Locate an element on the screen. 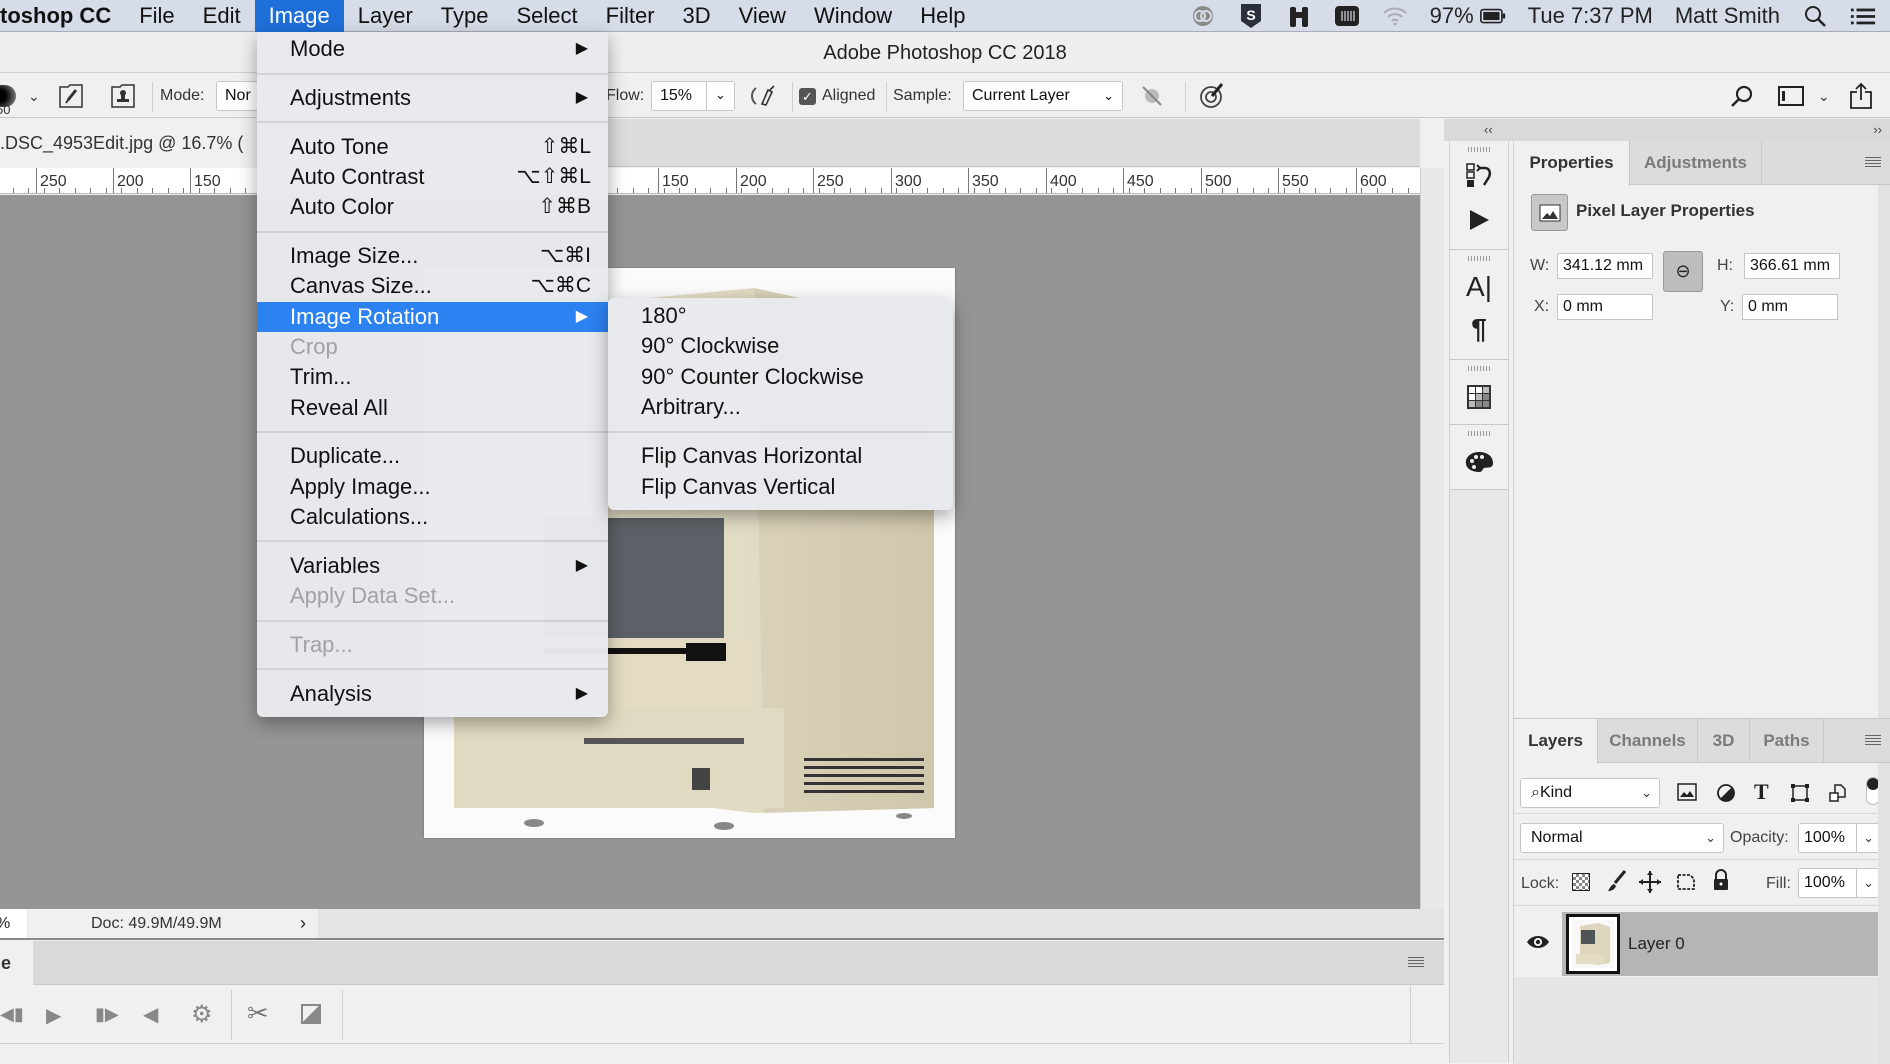  scissors-icon: ✂ is located at coordinates (258, 1013).